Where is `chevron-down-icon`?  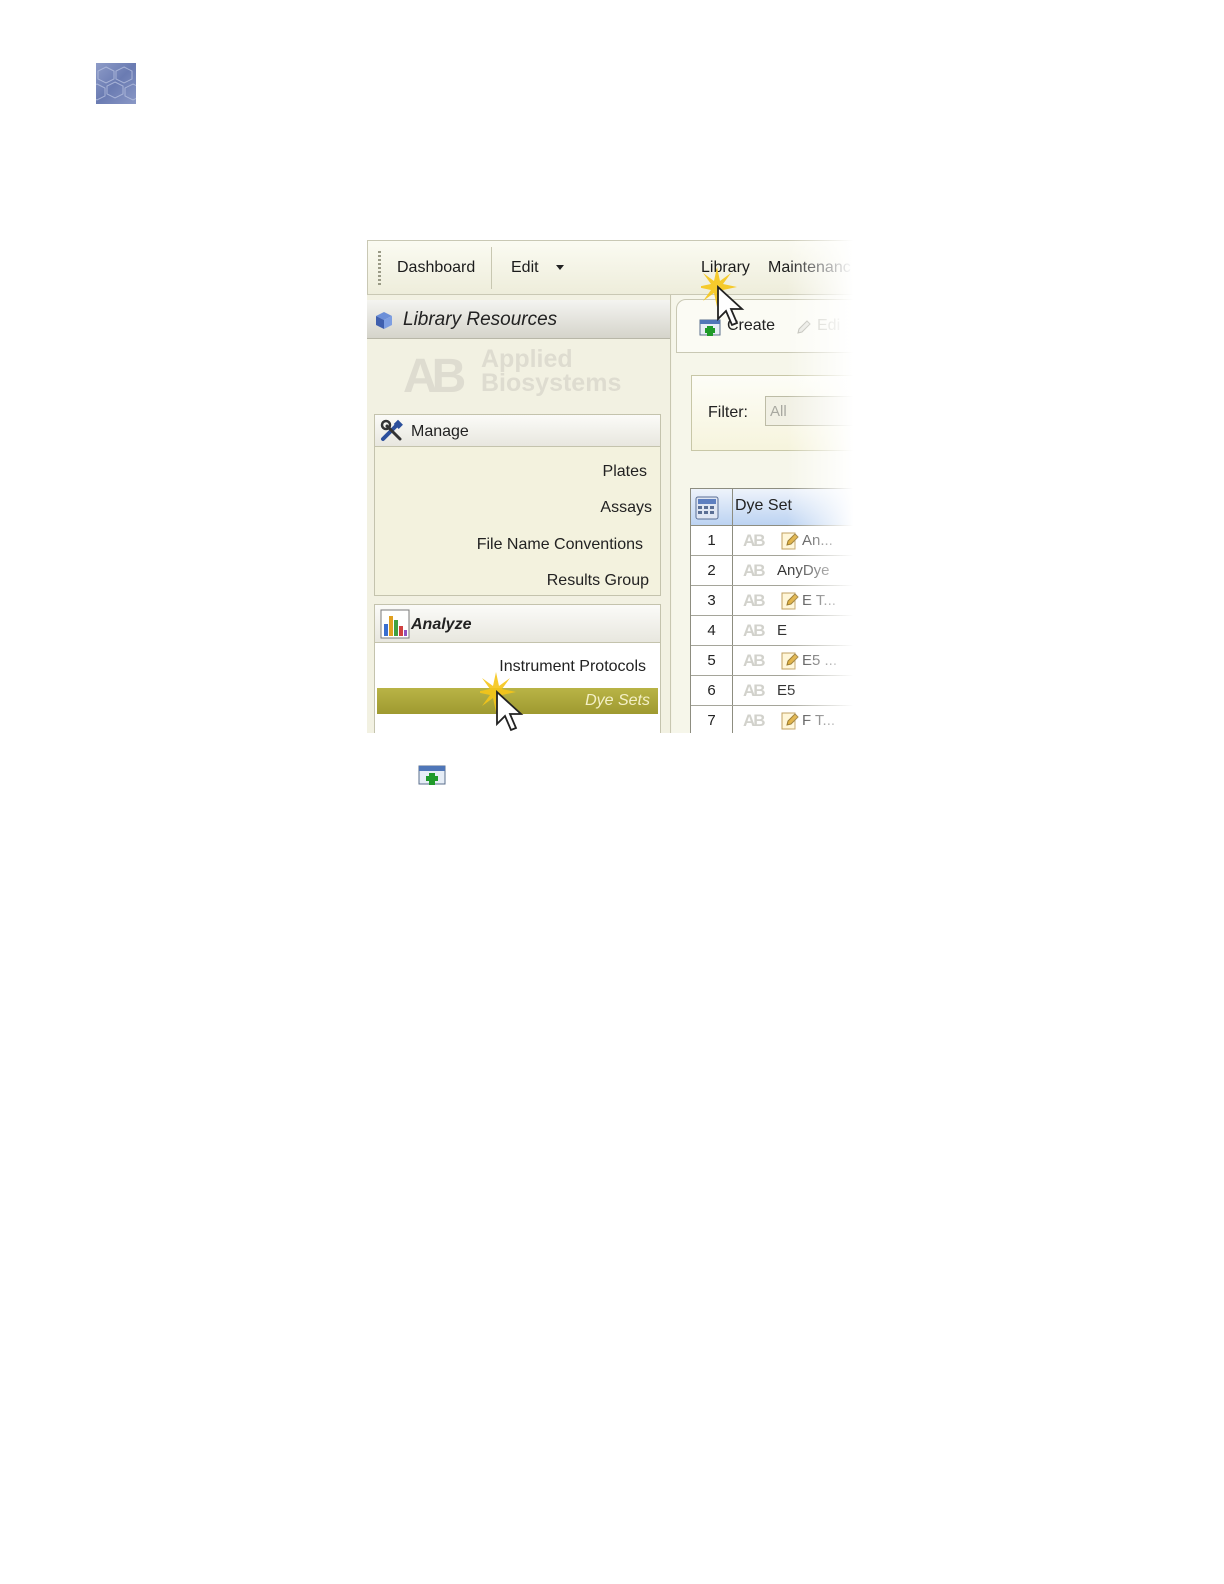
chevron-down-icon is located at coordinates (560, 267).